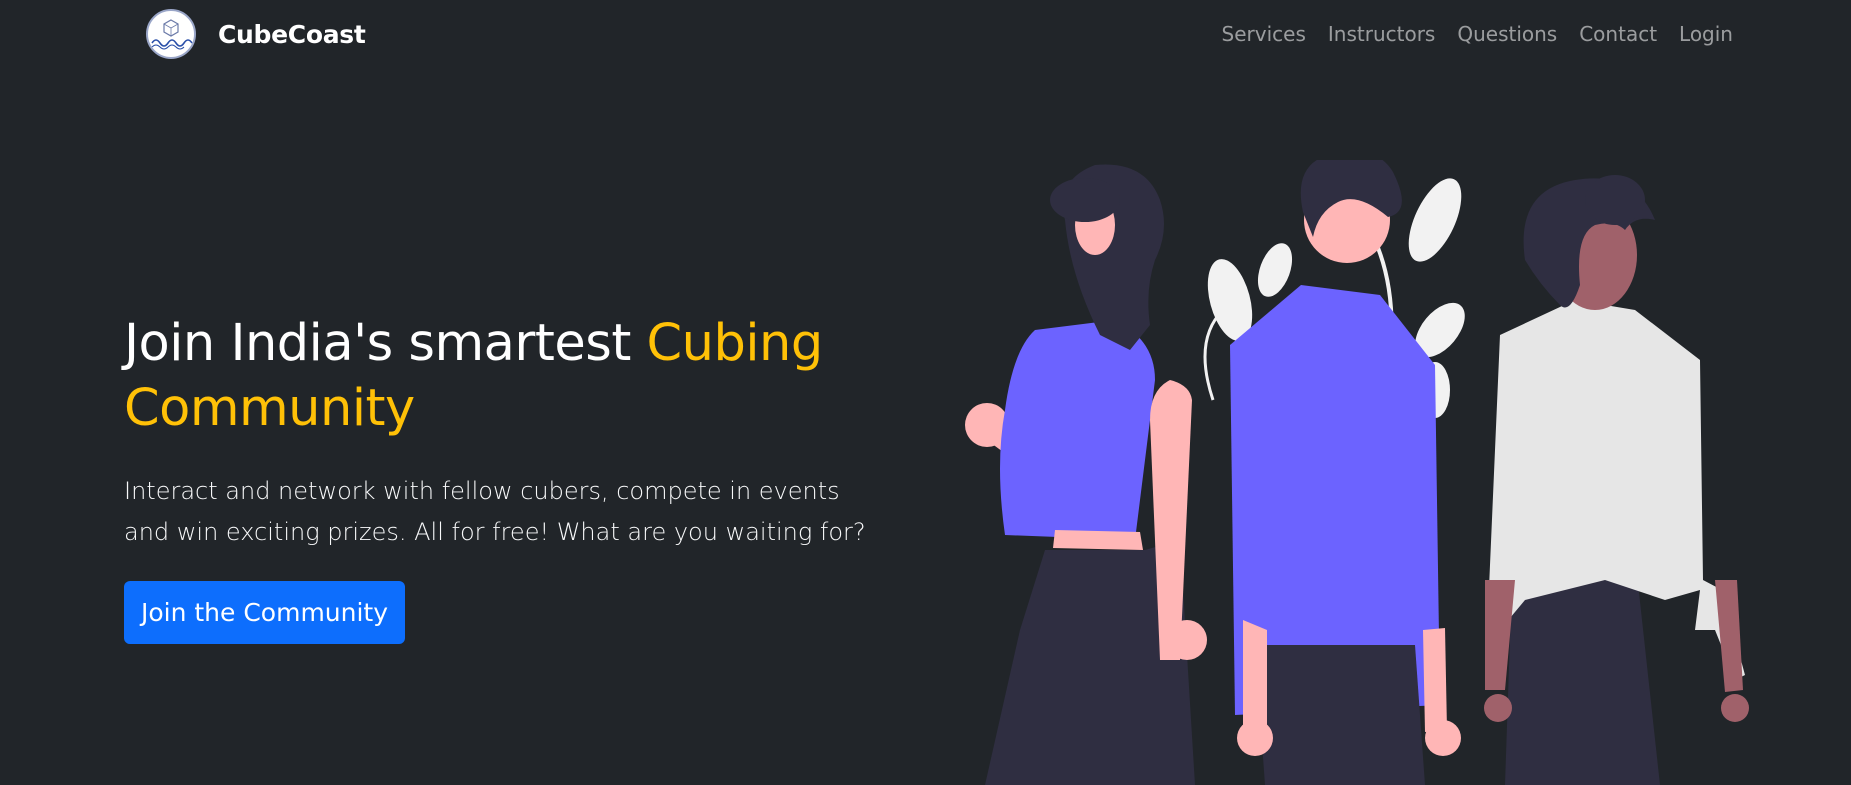  Describe the element at coordinates (292, 34) in the screenshot. I see `brand-name: CubeCoast` at that location.